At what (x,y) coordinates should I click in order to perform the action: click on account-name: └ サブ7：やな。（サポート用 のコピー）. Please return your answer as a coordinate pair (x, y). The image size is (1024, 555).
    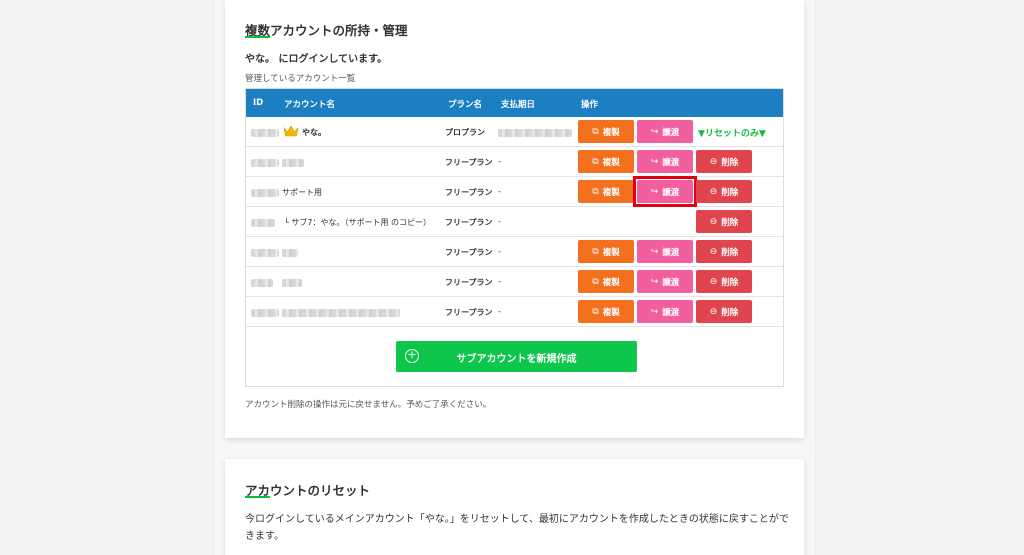
    Looking at the image, I should click on (357, 222).